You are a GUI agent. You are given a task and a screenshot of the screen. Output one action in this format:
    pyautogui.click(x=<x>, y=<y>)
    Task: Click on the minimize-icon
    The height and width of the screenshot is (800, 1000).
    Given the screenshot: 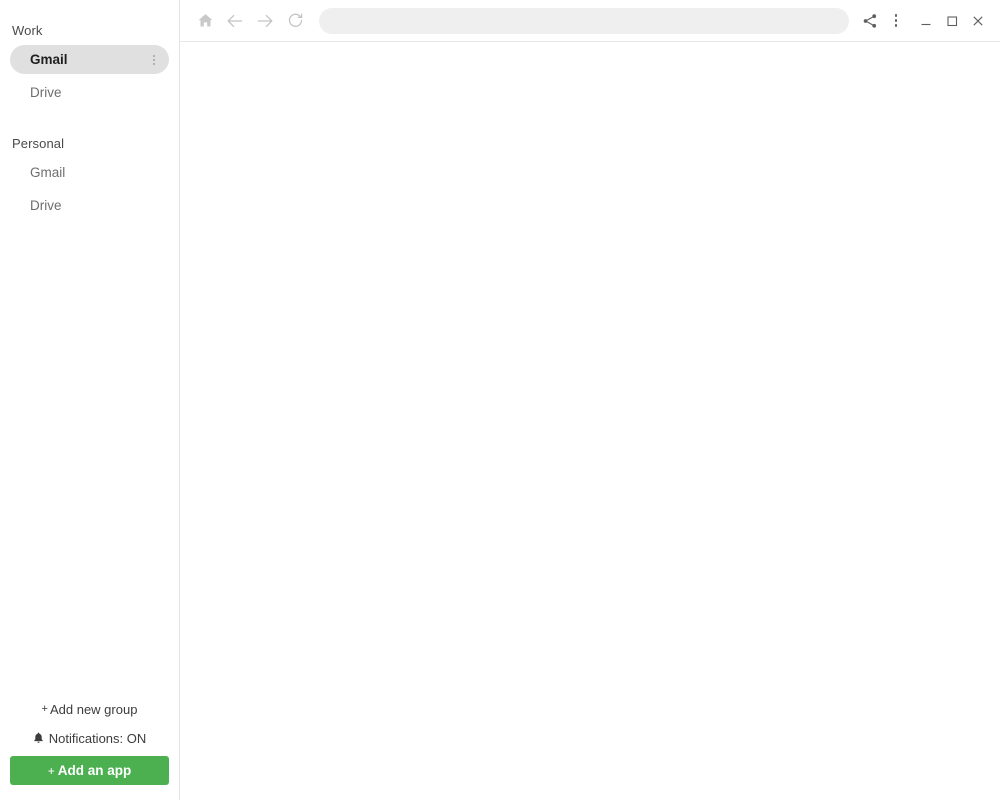 What is the action you would take?
    pyautogui.click(x=926, y=21)
    